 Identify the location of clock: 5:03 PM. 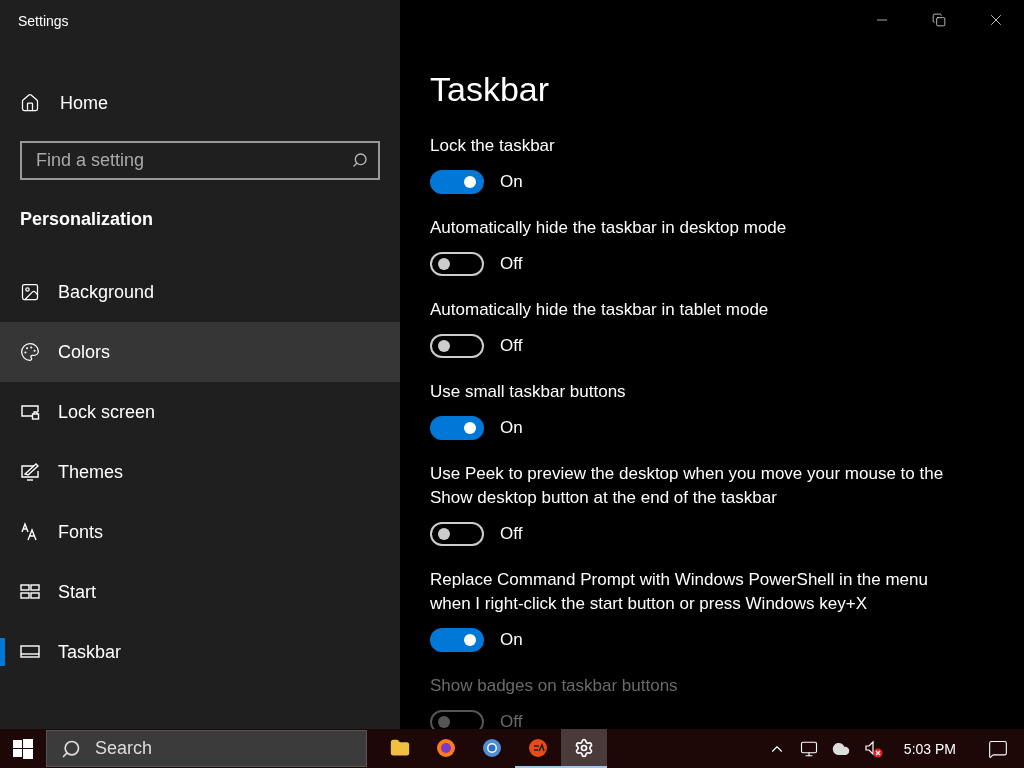
(929, 748).